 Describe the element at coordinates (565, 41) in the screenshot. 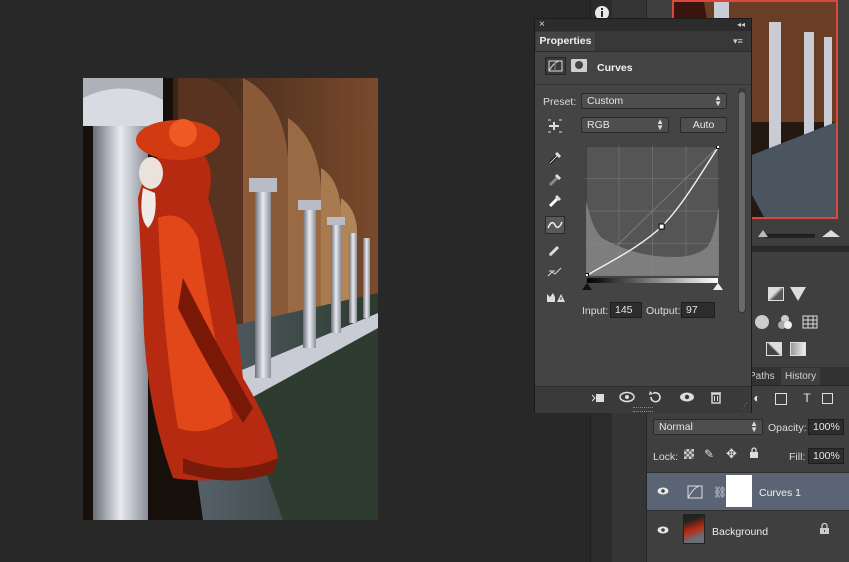

I see `tab-properties: Properties` at that location.